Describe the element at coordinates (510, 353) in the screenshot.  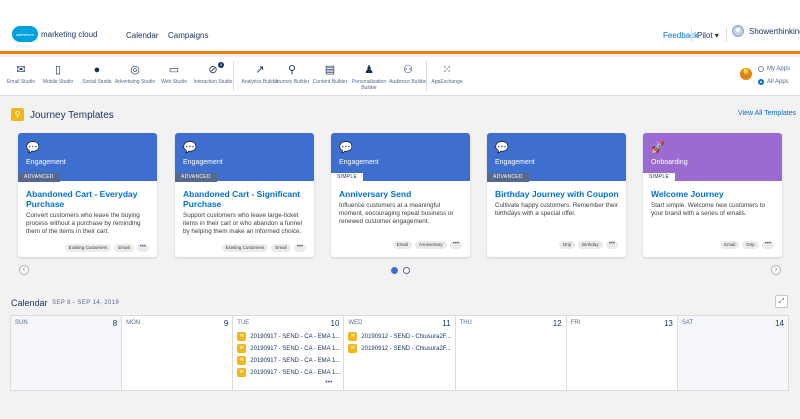
I see `calendar-day: THU 12` at that location.